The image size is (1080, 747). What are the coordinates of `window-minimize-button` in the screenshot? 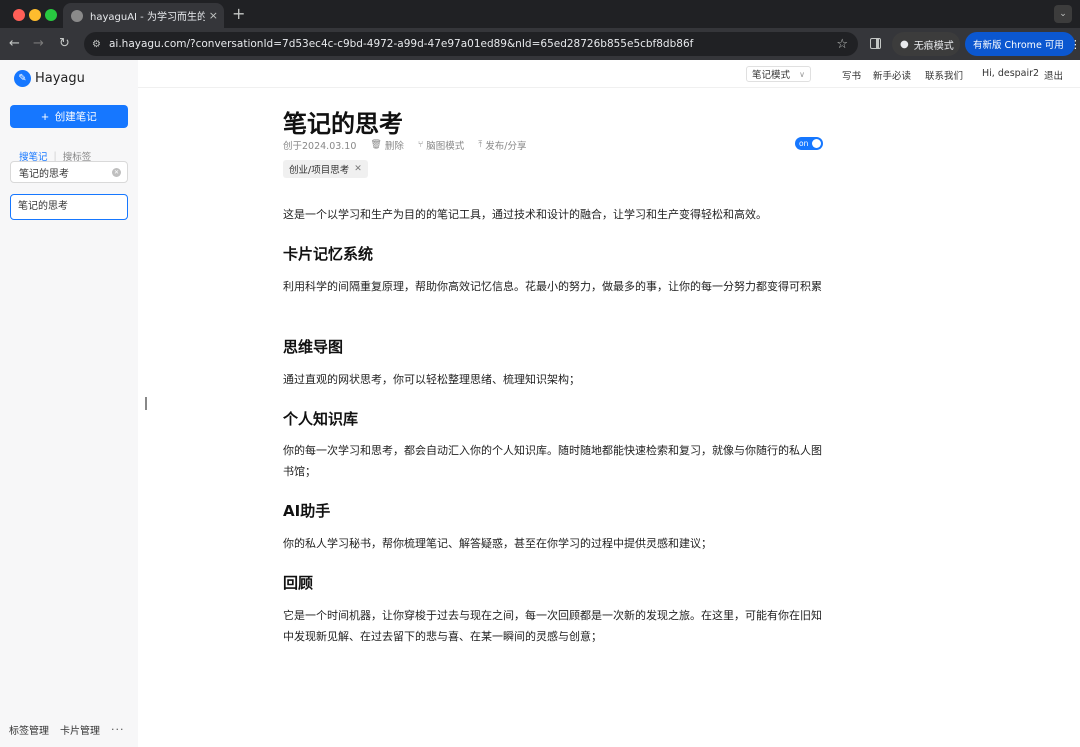 It's located at (35, 15).